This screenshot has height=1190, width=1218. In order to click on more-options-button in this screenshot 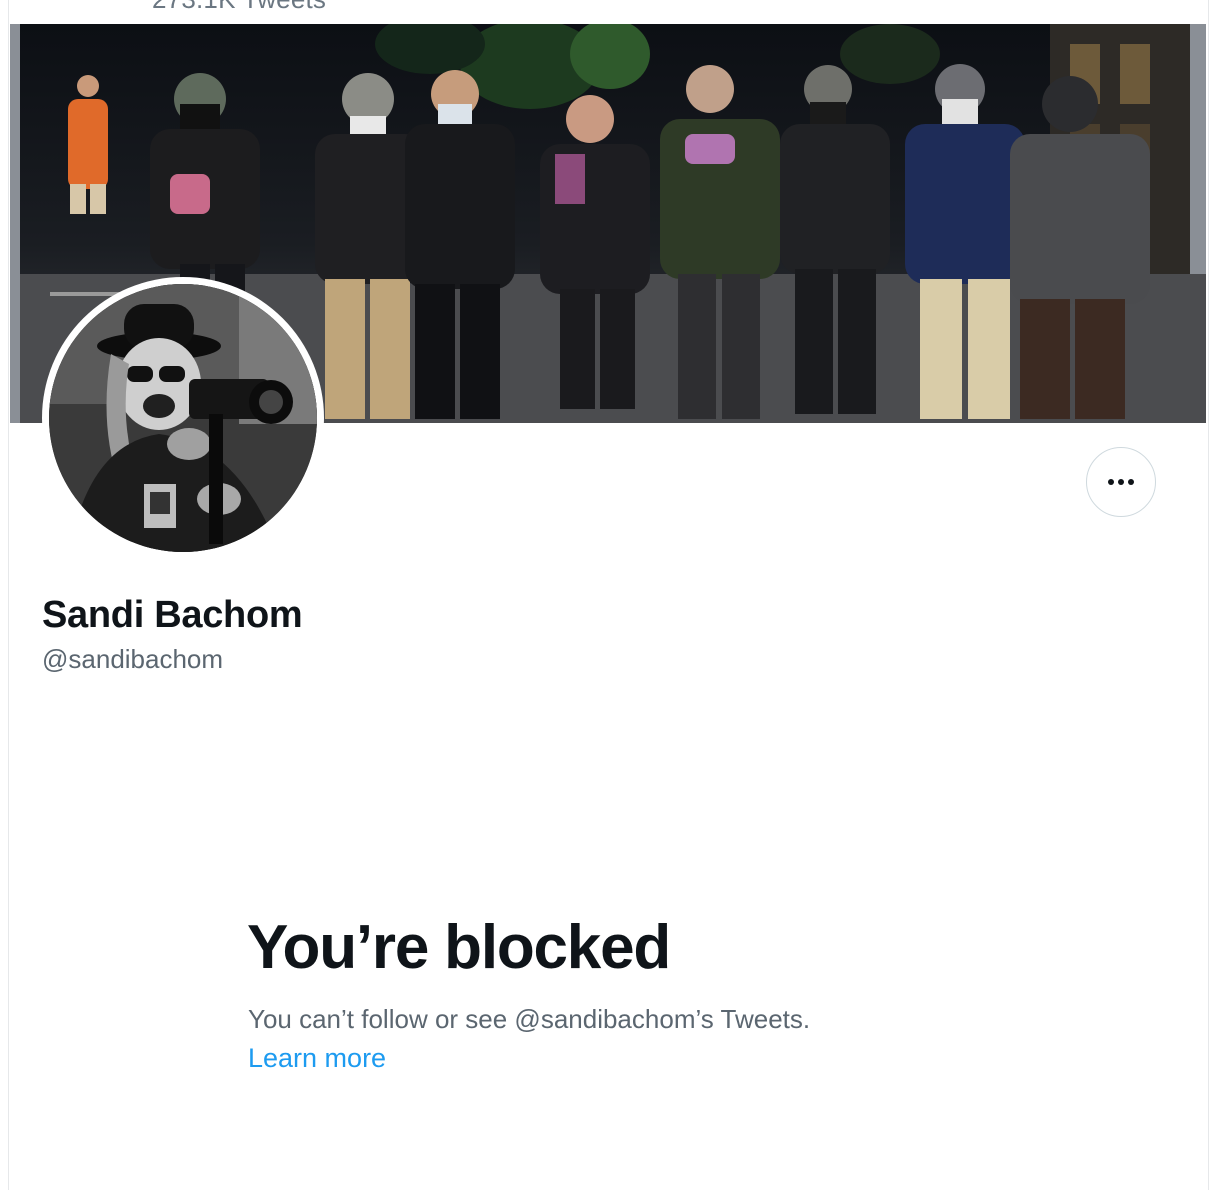, I will do `click(1121, 482)`.